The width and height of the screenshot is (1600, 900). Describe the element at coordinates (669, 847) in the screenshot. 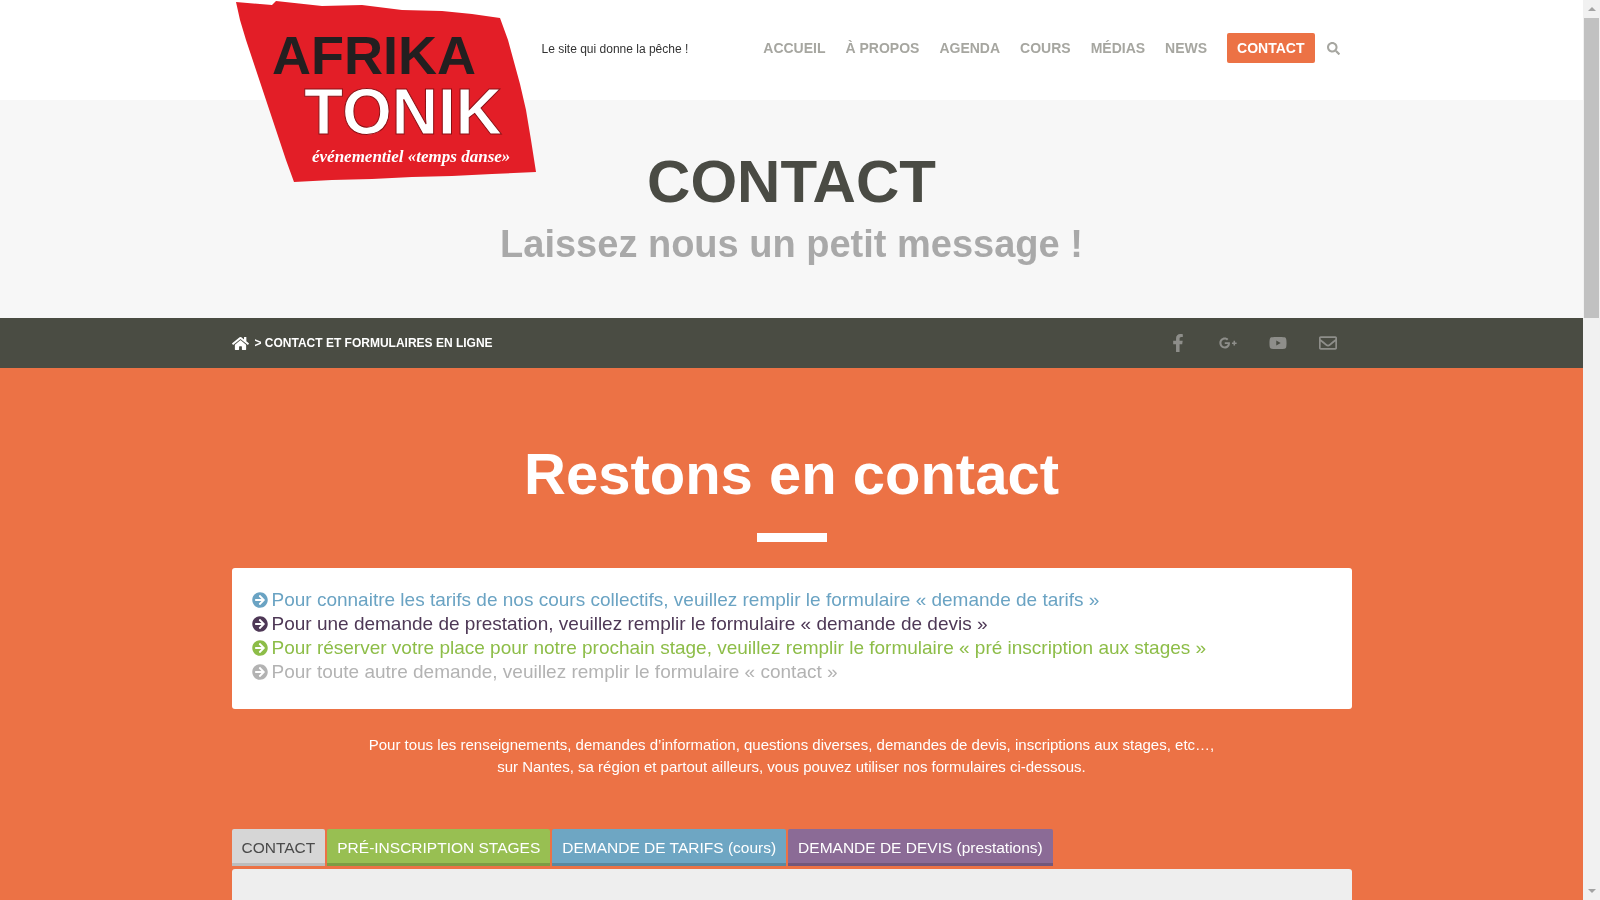

I see `form-tab: DEMANDE DE TARIFS (cours)` at that location.